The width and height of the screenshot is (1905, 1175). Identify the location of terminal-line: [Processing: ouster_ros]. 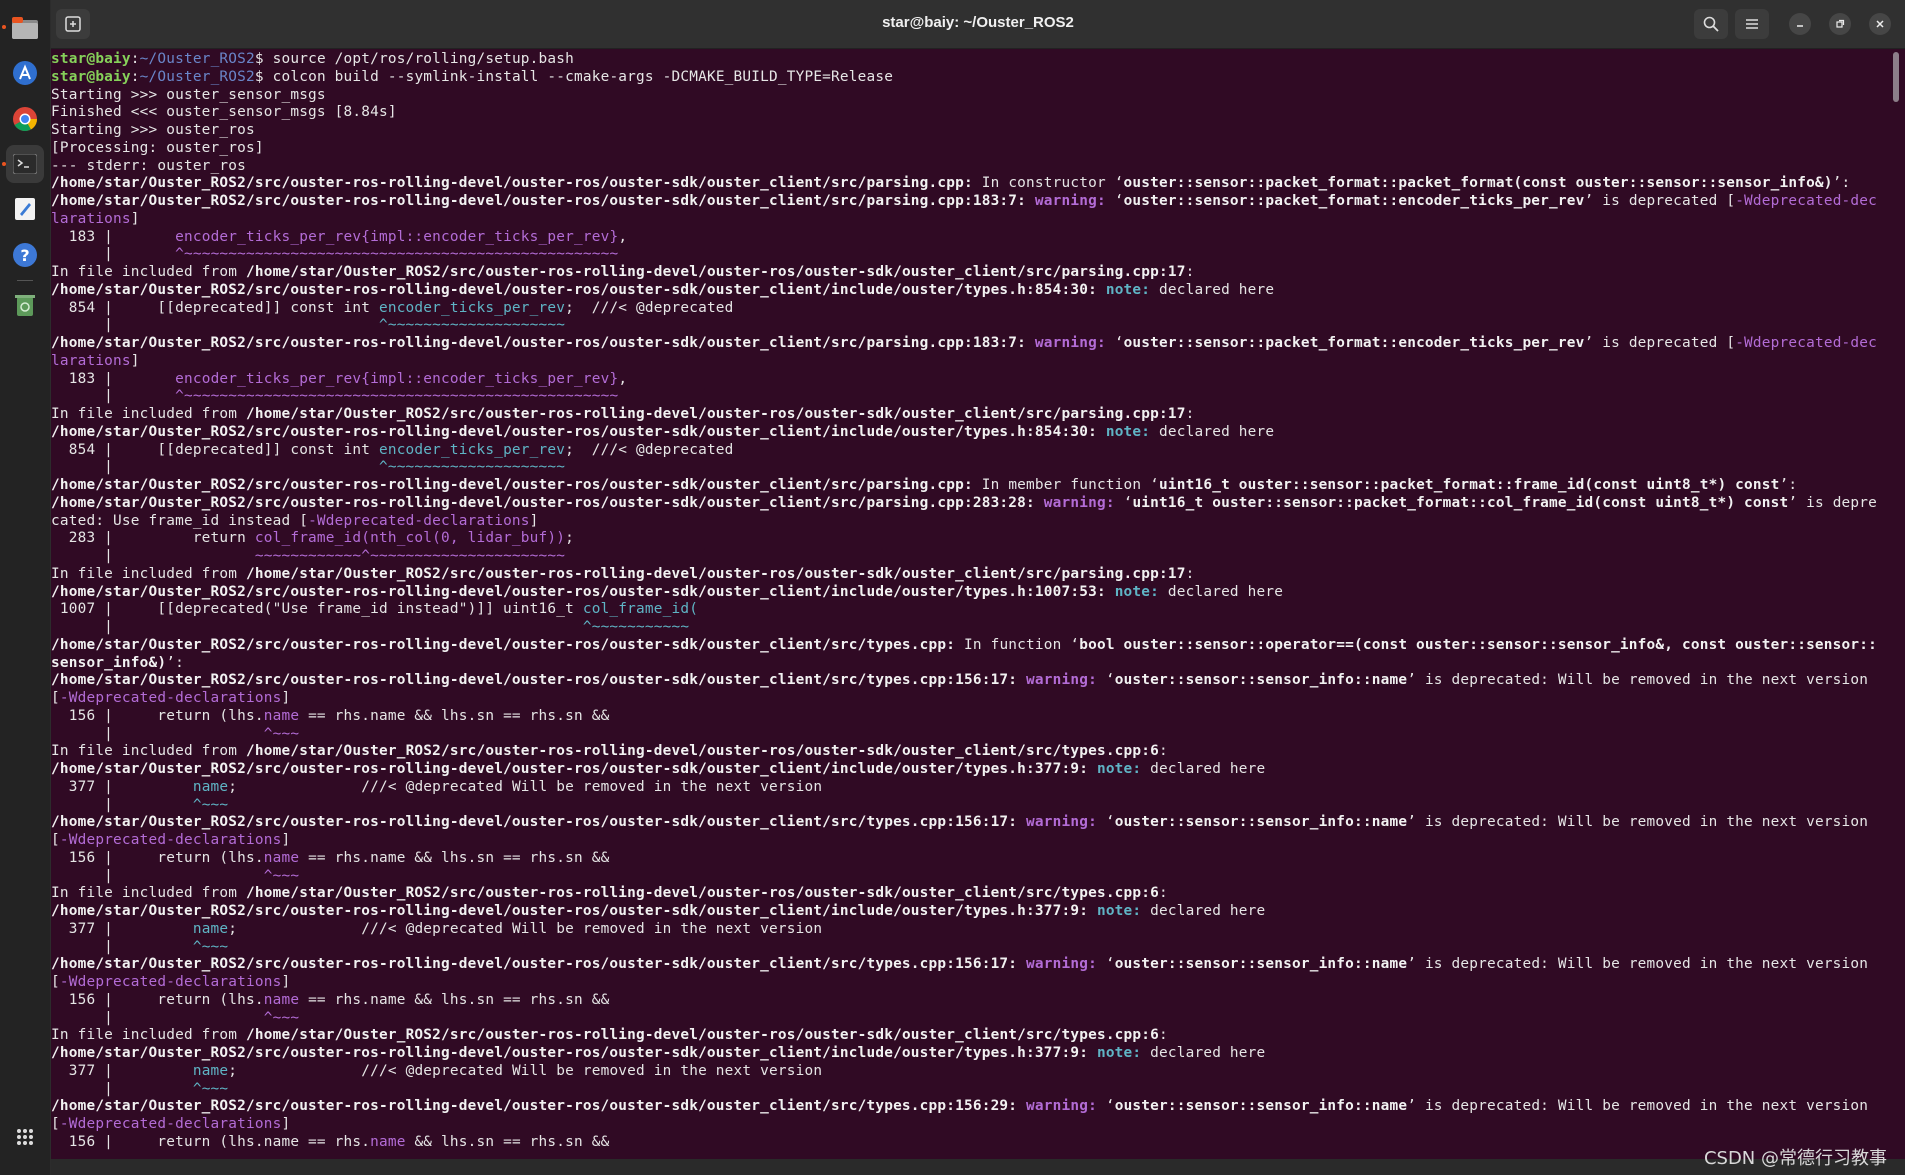
(968, 149).